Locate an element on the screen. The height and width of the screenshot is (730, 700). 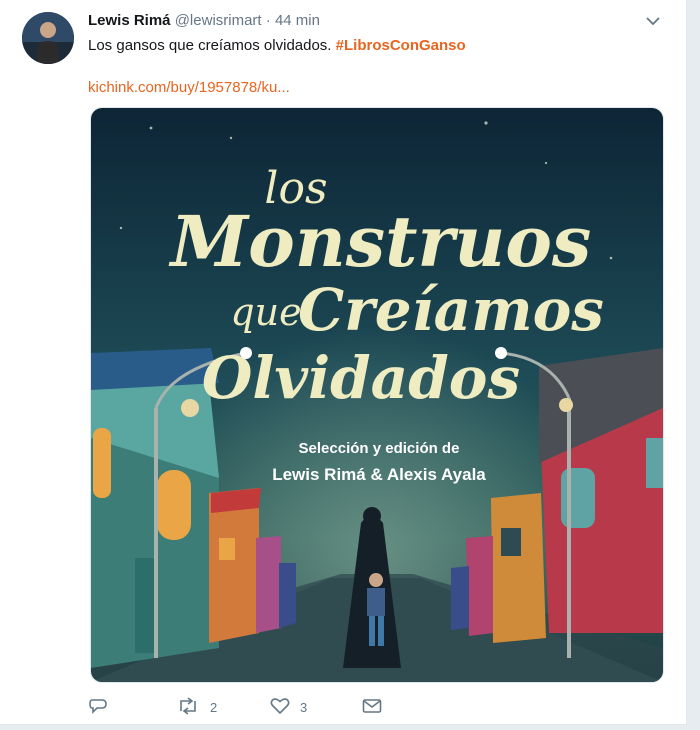
author-name: Lewis Rimá is located at coordinates (129, 20).